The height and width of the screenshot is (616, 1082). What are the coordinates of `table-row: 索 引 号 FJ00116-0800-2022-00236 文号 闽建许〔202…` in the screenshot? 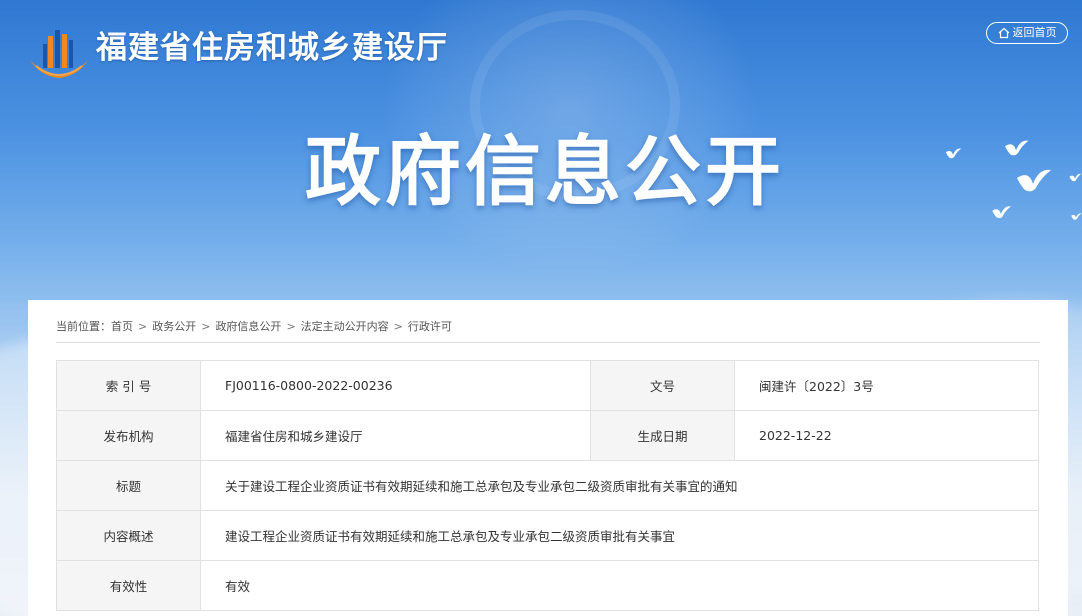 It's located at (547, 385).